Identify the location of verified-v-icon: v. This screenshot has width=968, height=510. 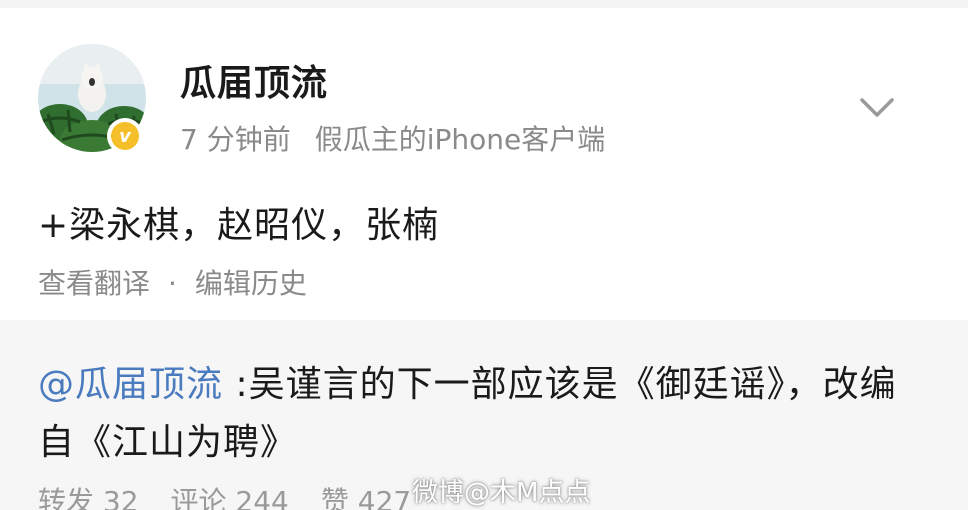
(125, 136).